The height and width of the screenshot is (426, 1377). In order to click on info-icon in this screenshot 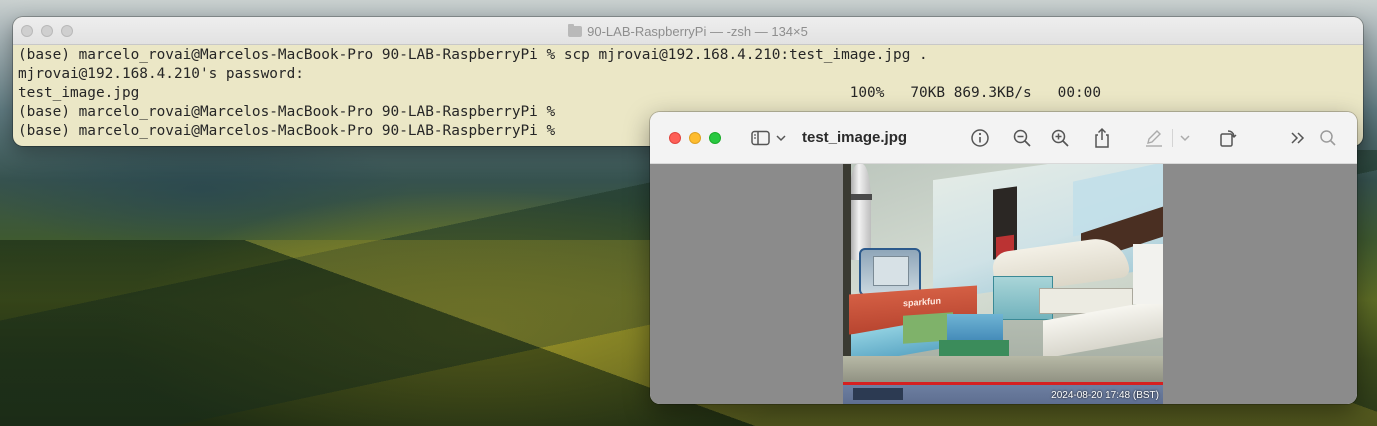, I will do `click(980, 138)`.